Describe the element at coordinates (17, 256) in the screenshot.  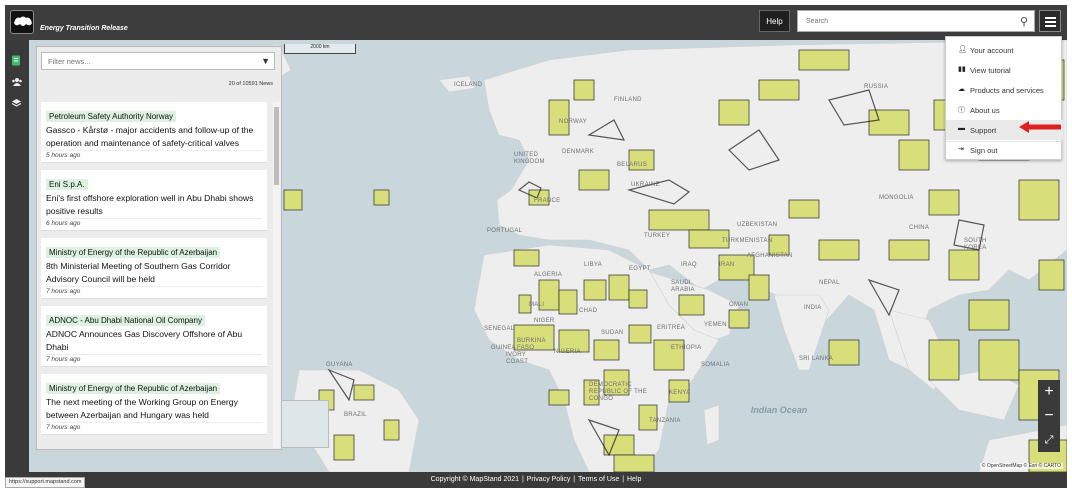
I see `left-toolbar` at that location.